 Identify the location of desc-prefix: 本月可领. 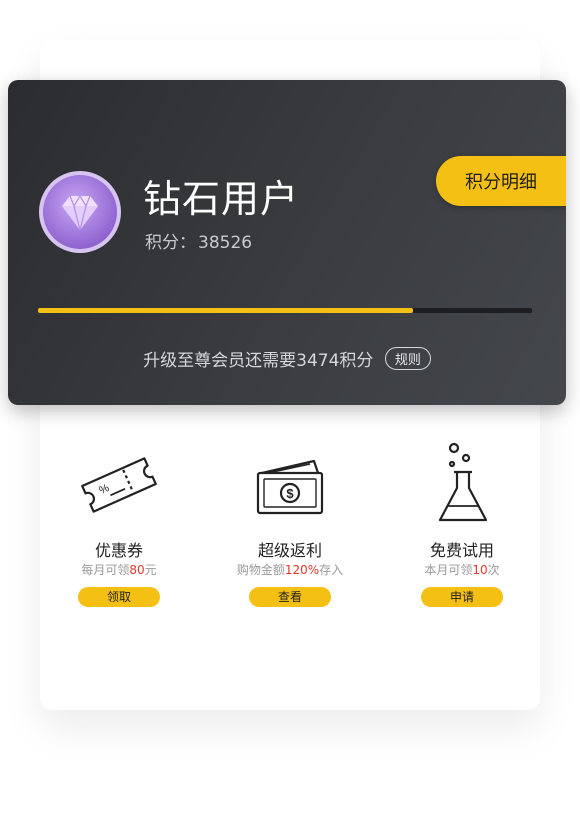
(448, 570).